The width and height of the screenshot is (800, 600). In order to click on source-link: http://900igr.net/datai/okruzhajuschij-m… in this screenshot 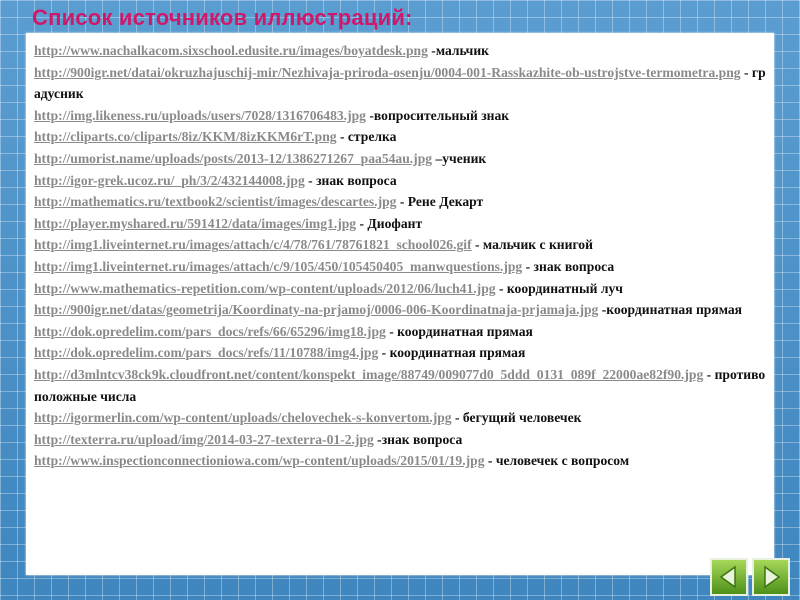, I will do `click(387, 72)`.